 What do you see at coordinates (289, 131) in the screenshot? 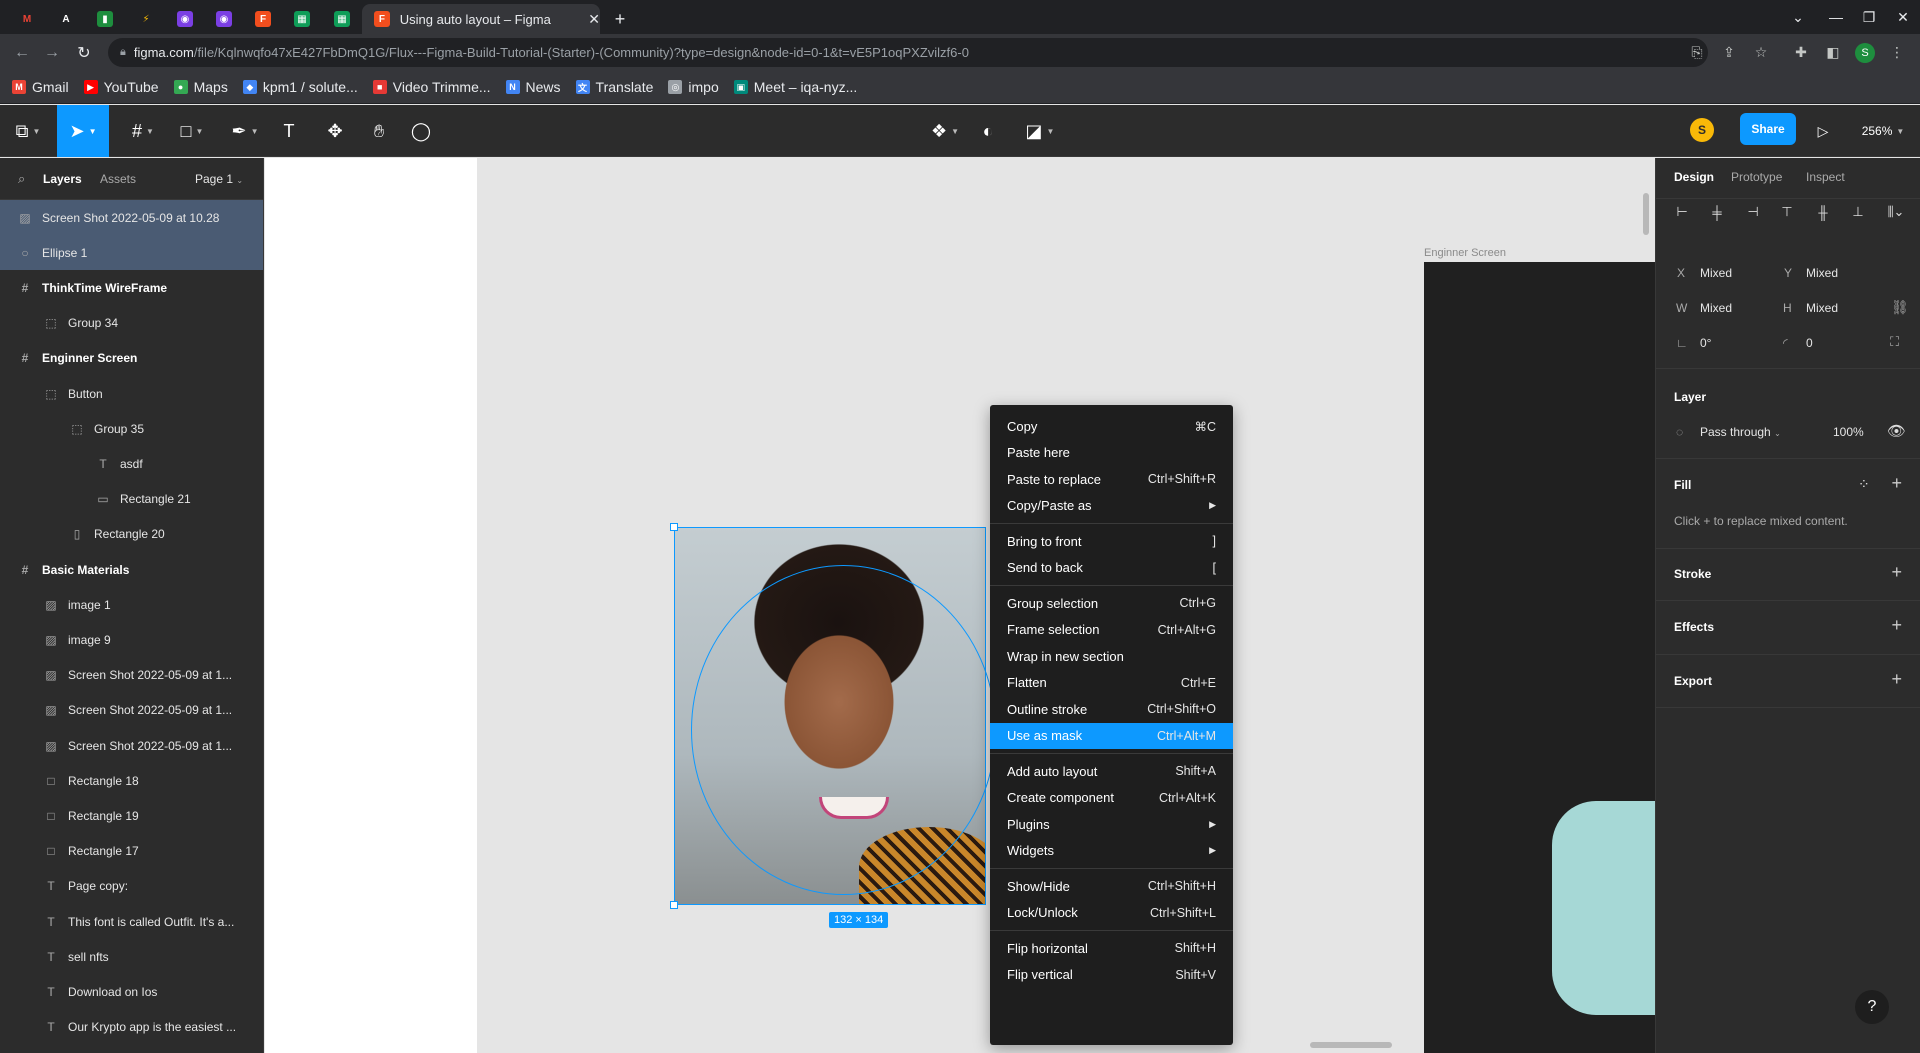
I see `text-tool-icon: T` at bounding box center [289, 131].